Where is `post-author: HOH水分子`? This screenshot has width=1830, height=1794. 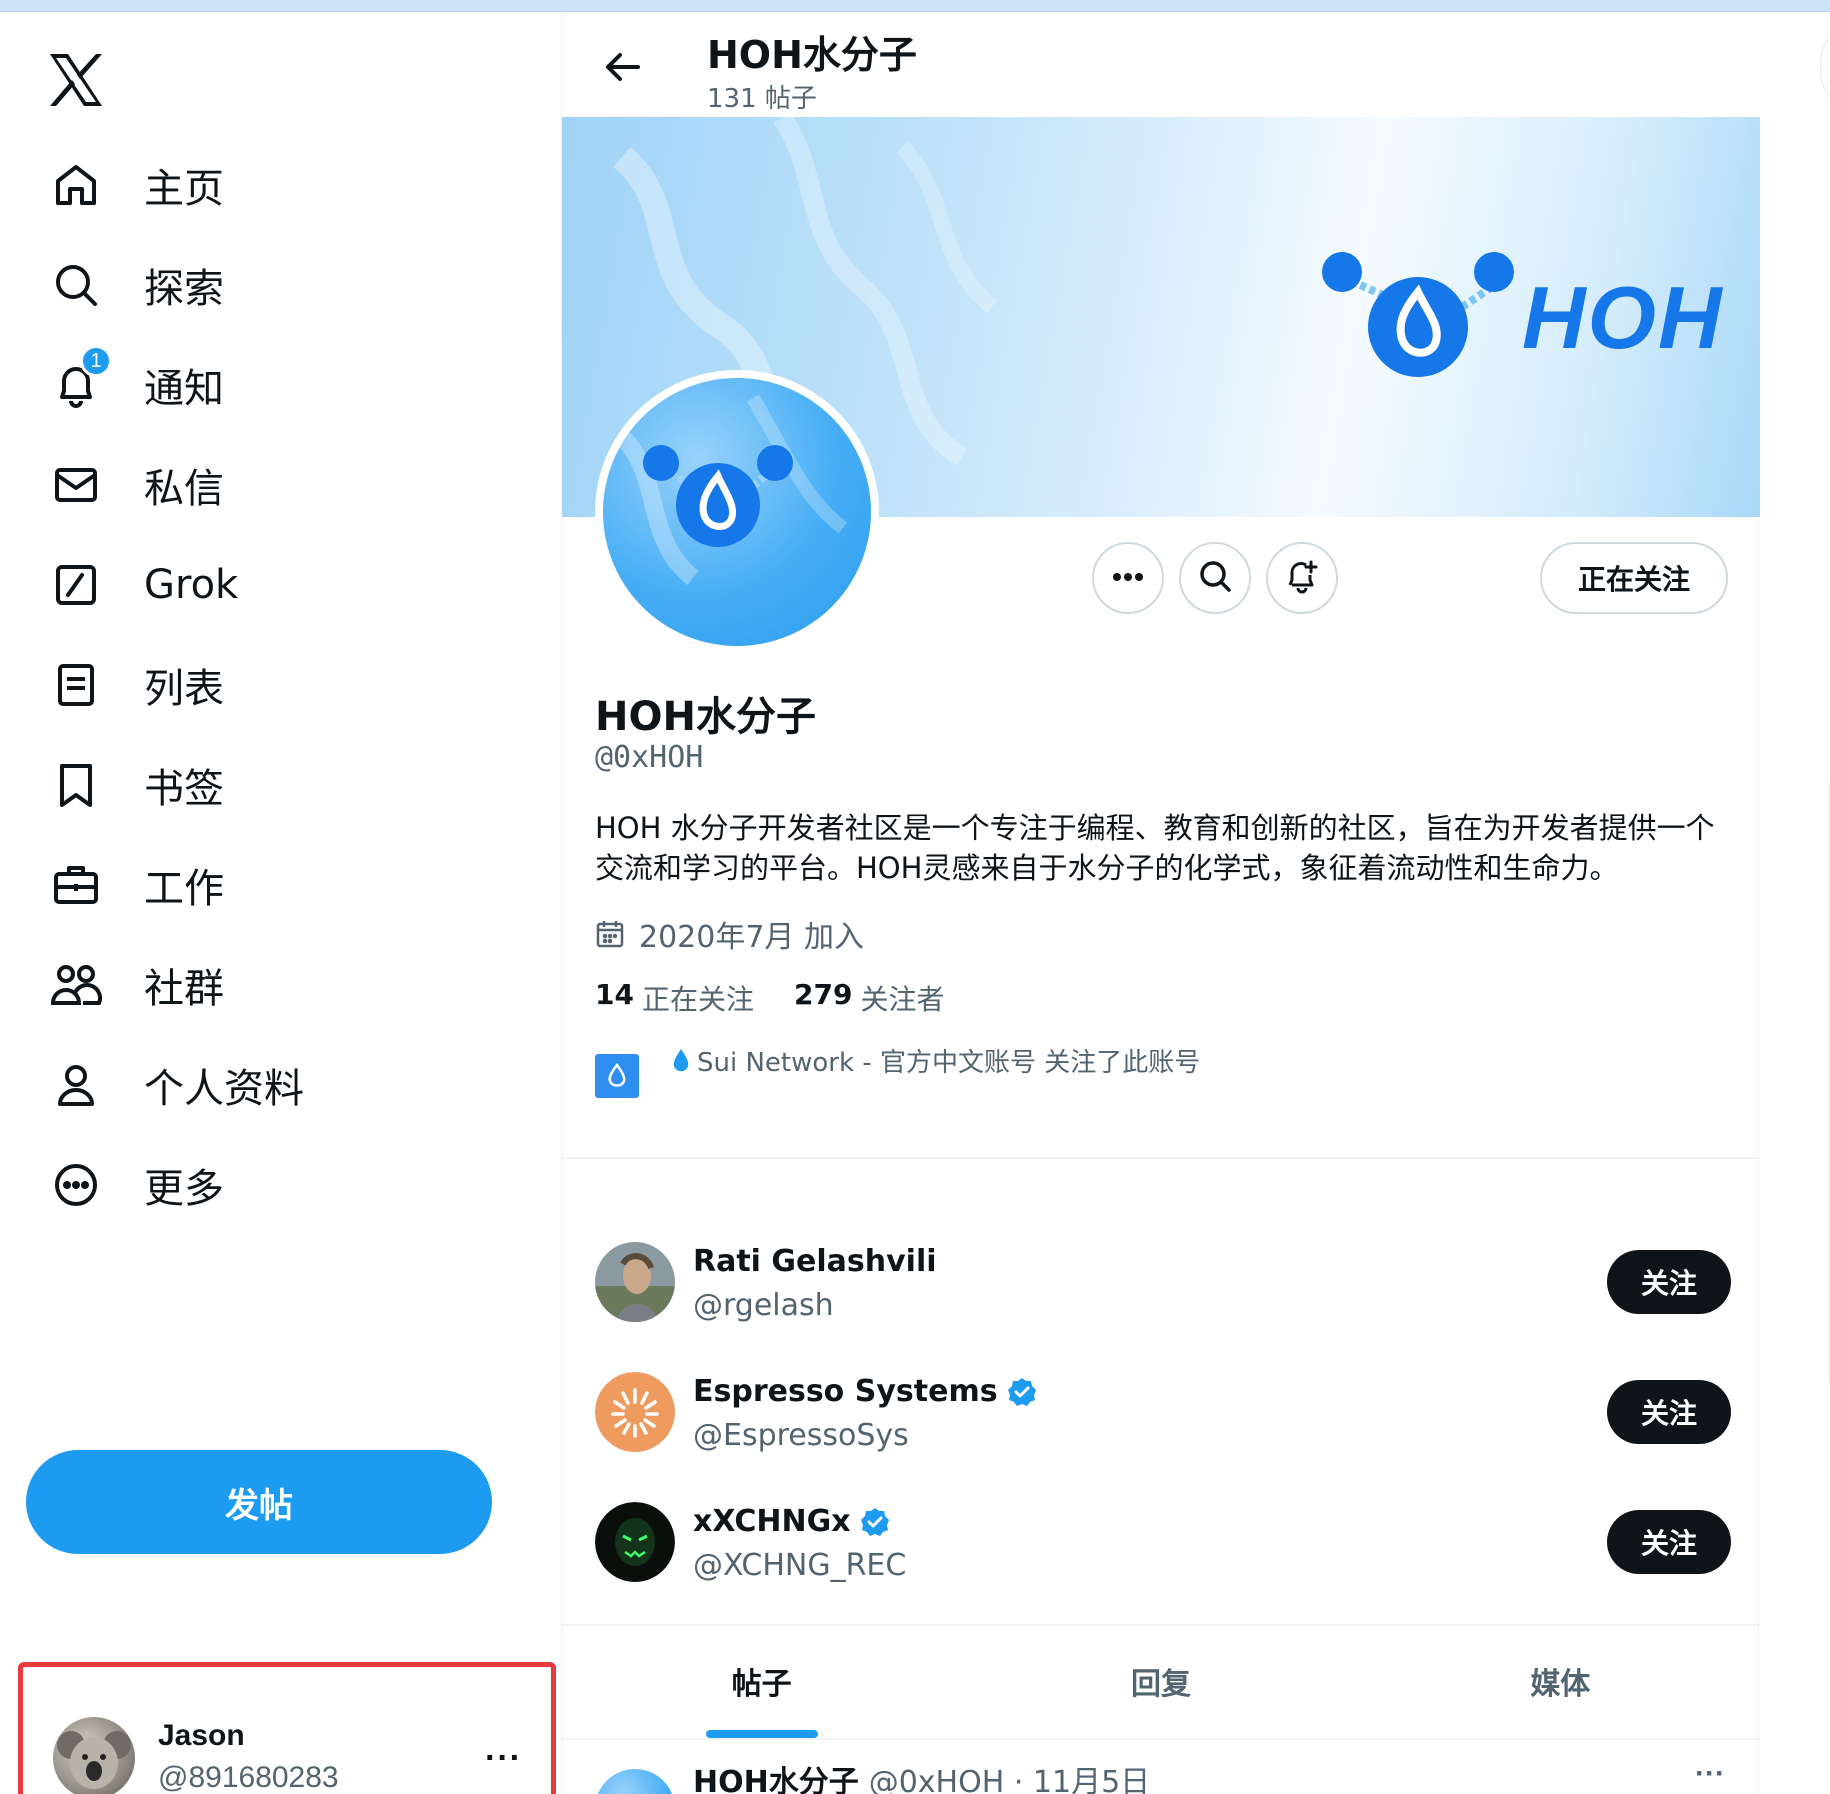 post-author: HOH水分子 is located at coordinates (776, 1779).